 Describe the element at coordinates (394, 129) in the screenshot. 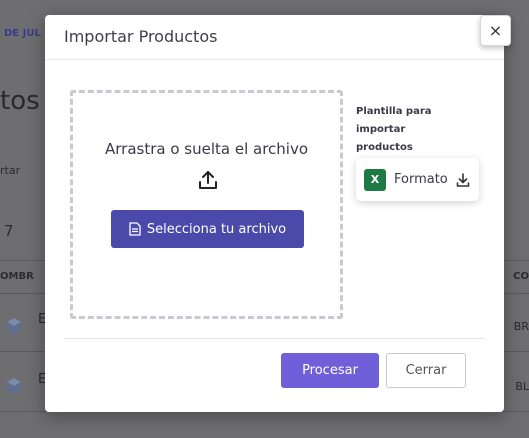

I see `template-label: Plantilla para importar productos` at that location.